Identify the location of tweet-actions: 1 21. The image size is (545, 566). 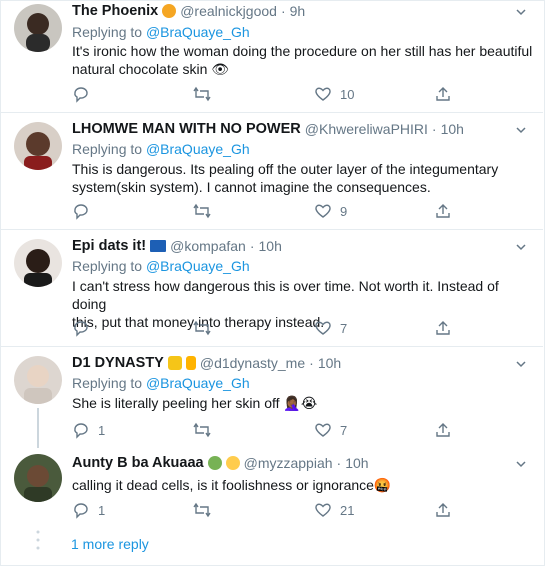
(272, 510).